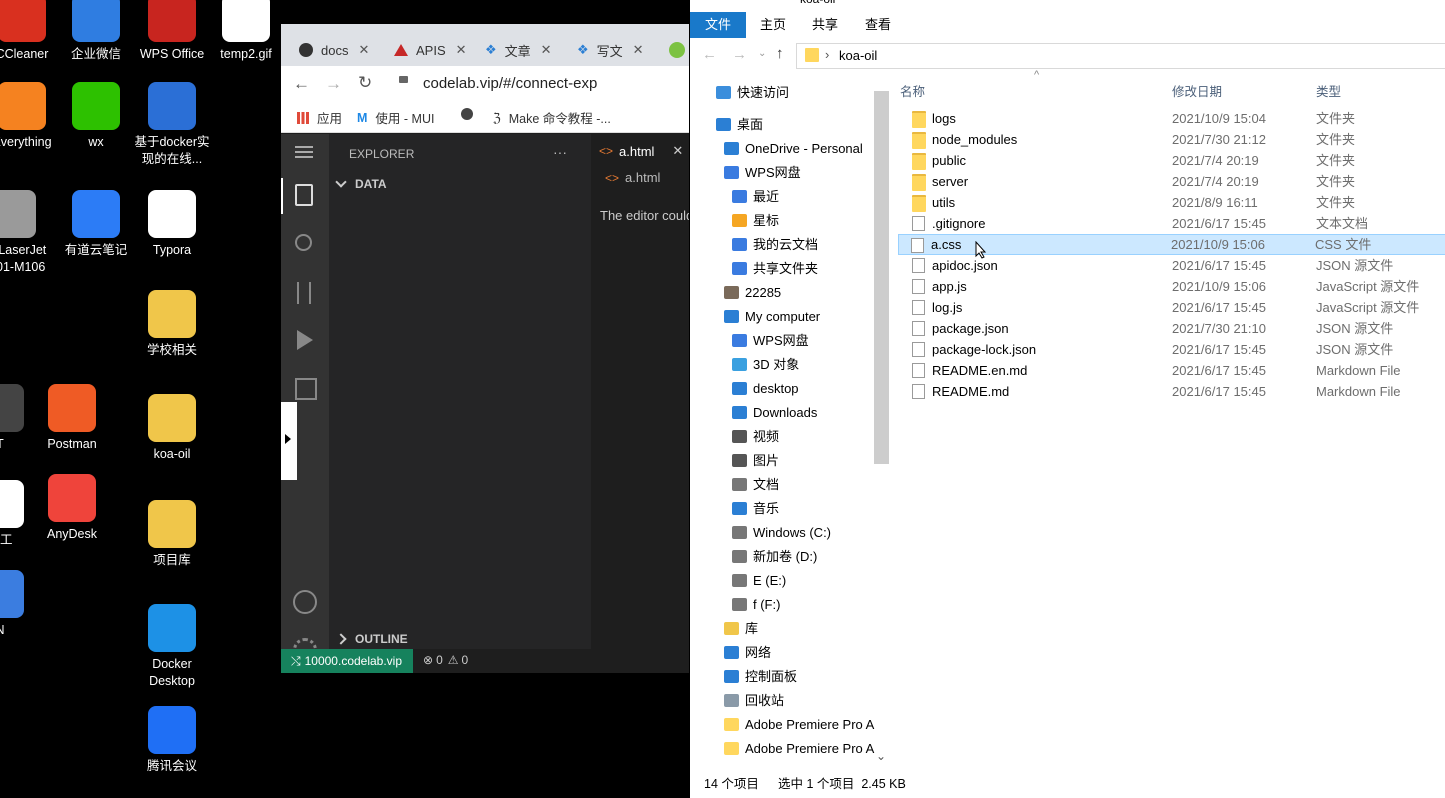 This screenshot has width=1445, height=798. I want to click on file-row: README.en.md 2021/6/17 15:45 Markdown File, so click(1172, 370).